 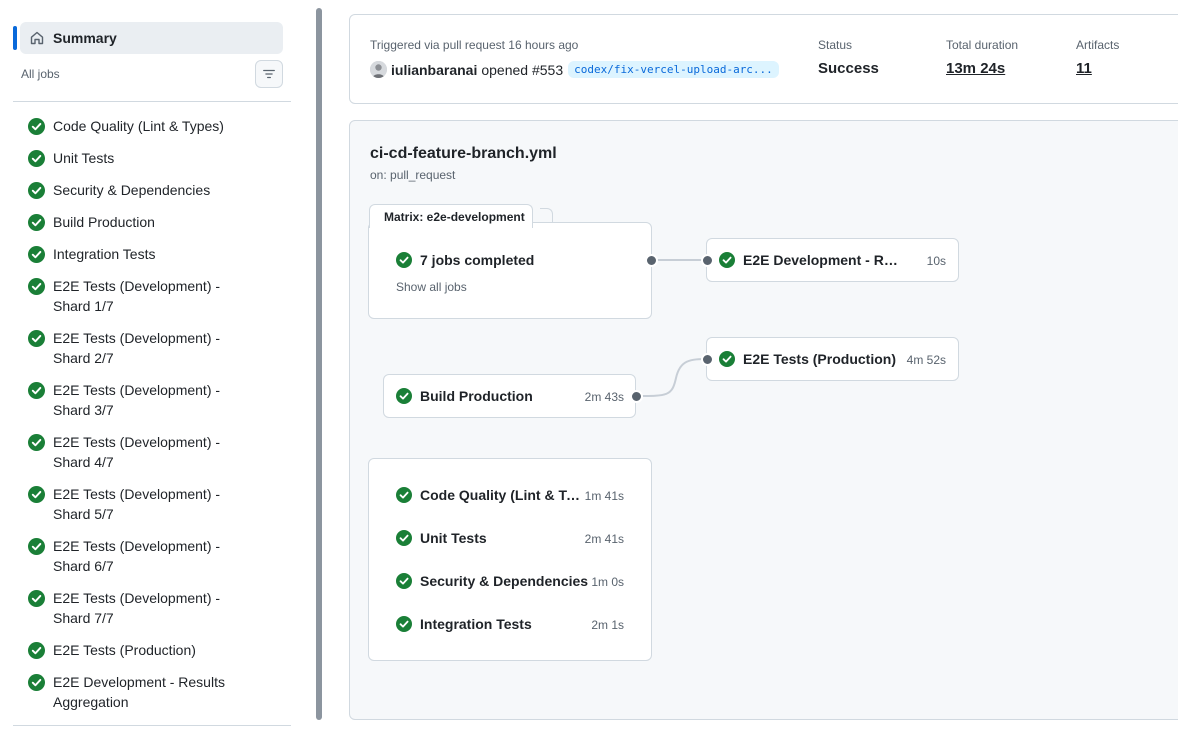 What do you see at coordinates (848, 68) in the screenshot?
I see `status-value: Success` at bounding box center [848, 68].